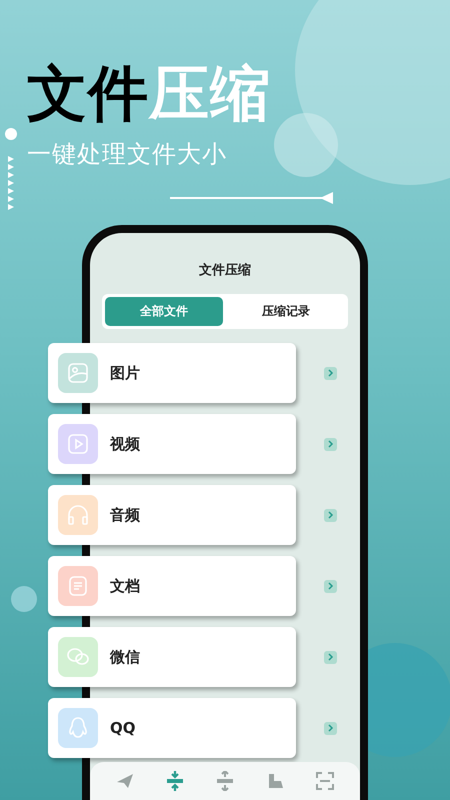  I want to click on triangle-markers-drawing, so click(11, 183).